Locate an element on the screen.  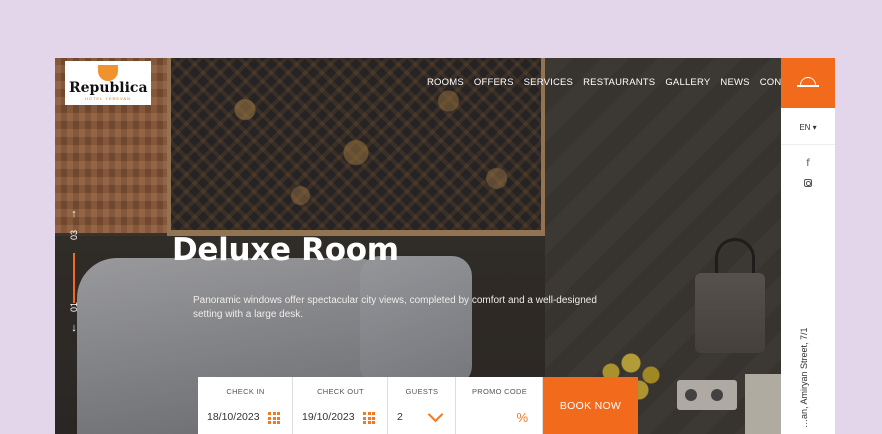
slider-controls: ↑ 03 01 ↓ is located at coordinates (74, 283).